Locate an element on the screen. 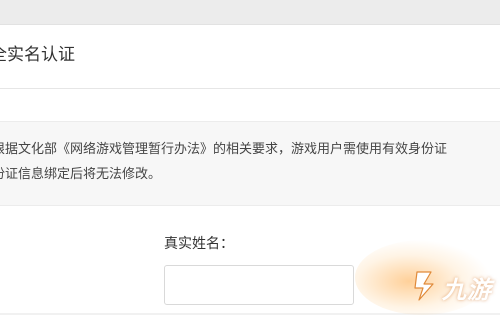 The width and height of the screenshot is (500, 315). notice-line-2: 份证信息绑定后将无法修改。 is located at coordinates (81, 174).